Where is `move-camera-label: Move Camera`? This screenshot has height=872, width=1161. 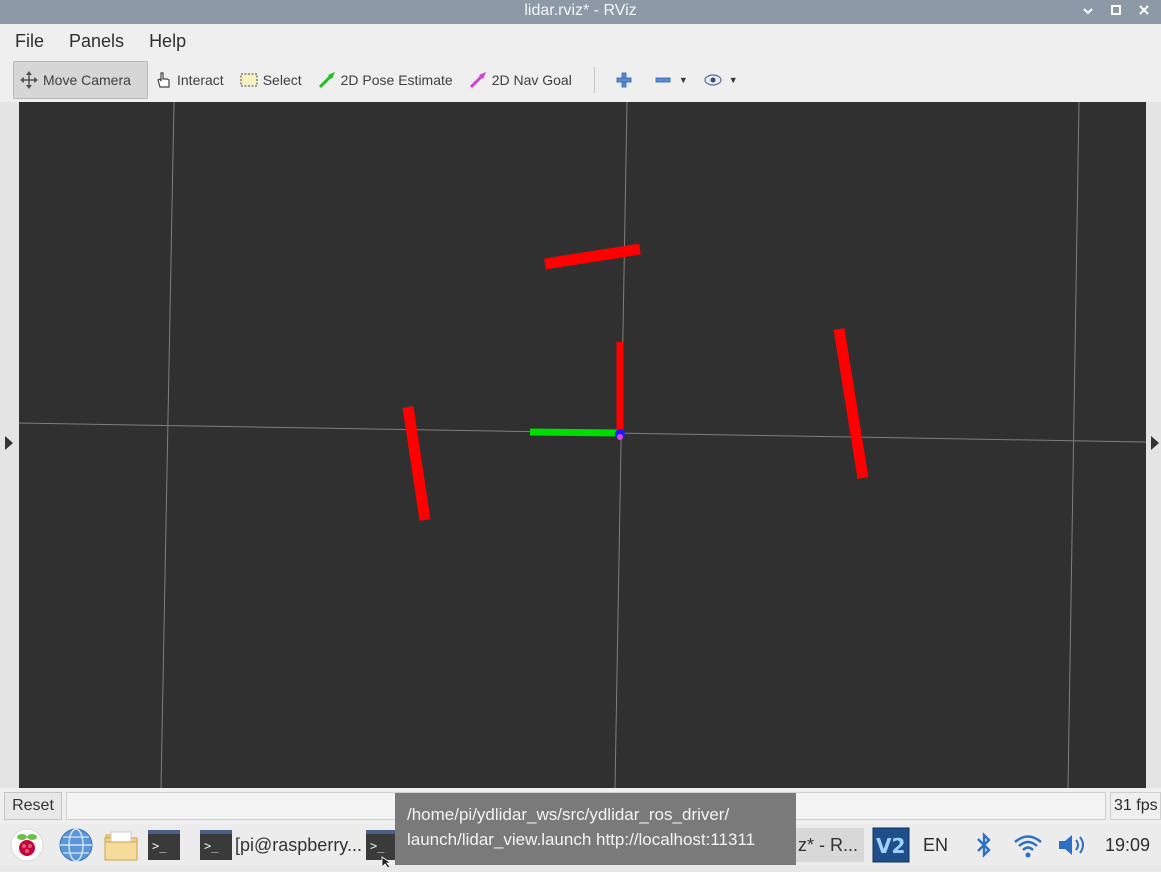
move-camera-label: Move Camera is located at coordinates (87, 80).